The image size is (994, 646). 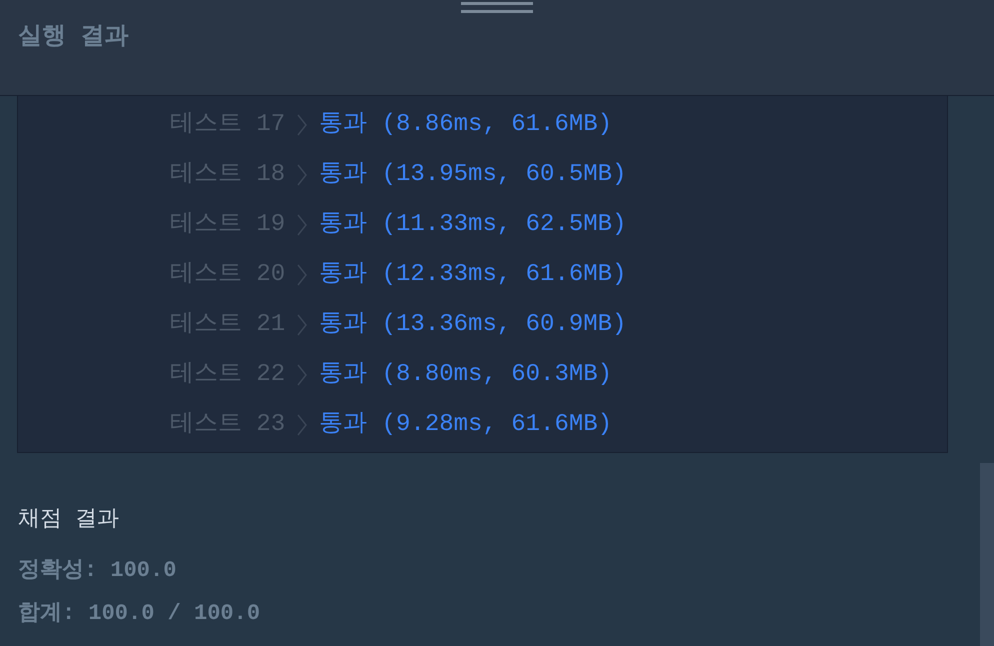 I want to click on test-result: 통과 (13.36ms, 60.9MB), so click(x=472, y=325).